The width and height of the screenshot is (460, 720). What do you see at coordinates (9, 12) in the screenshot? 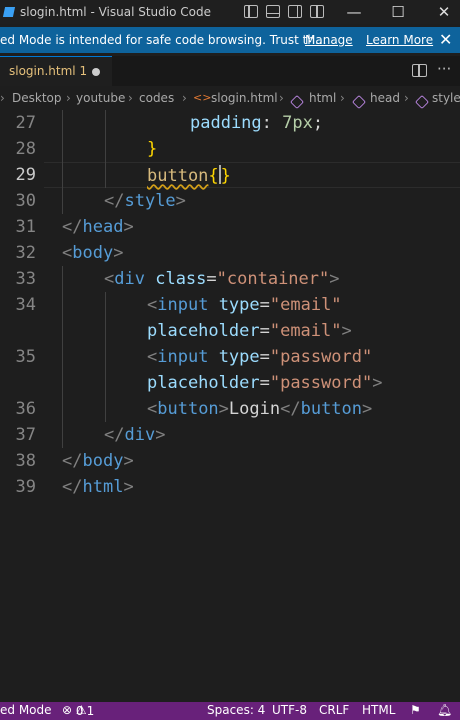
I see `vscode-logo-icon` at bounding box center [9, 12].